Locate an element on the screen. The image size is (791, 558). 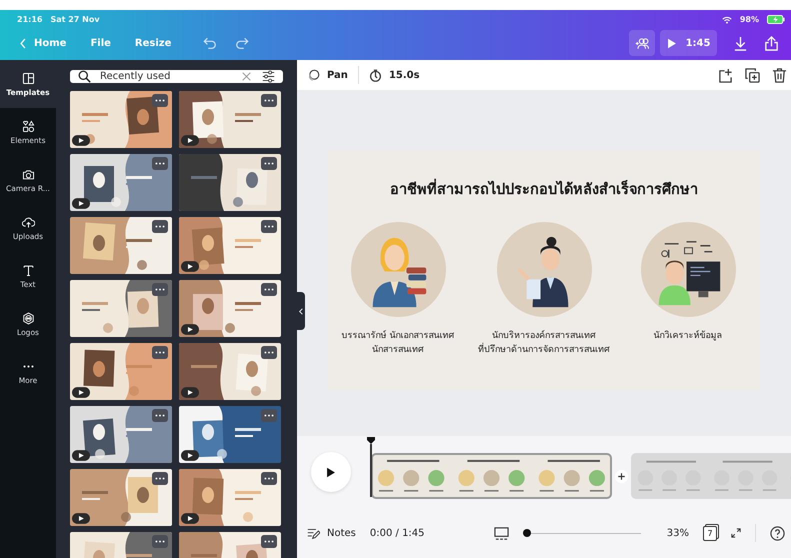
animation-icon is located at coordinates (313, 75).